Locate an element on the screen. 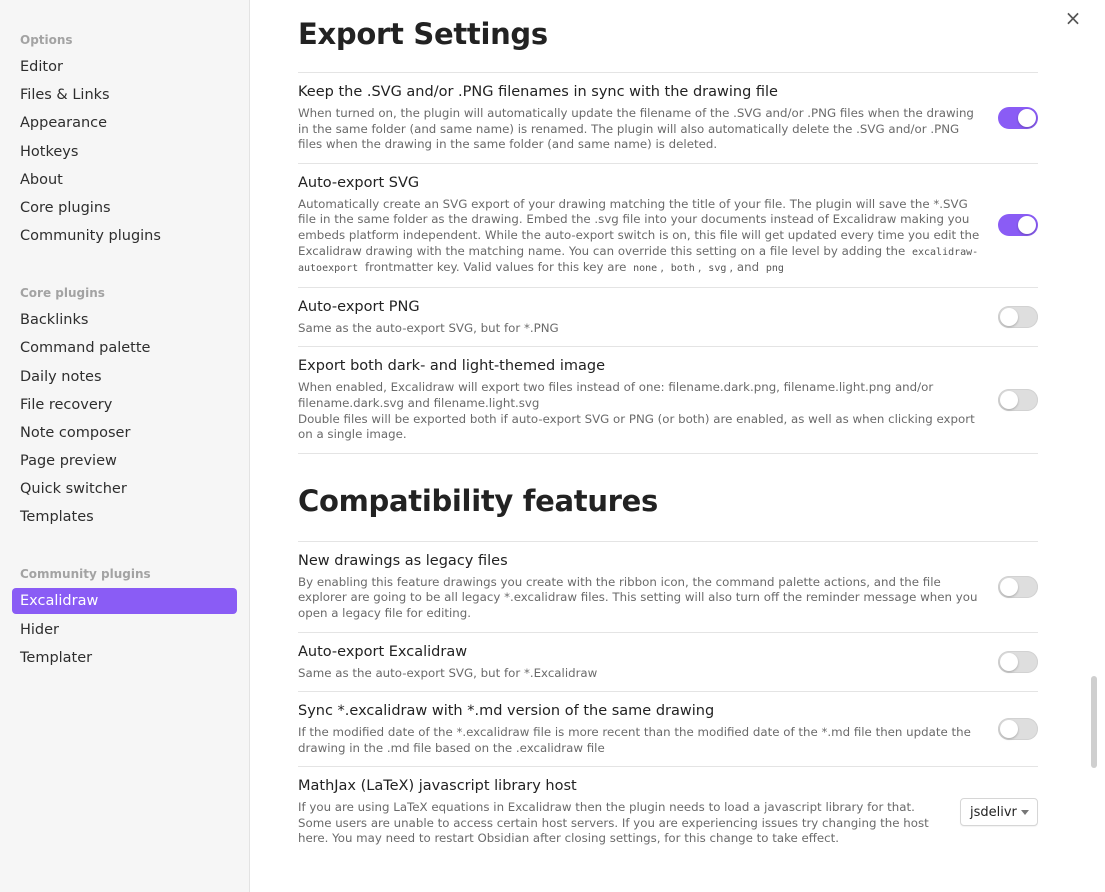  sidebar-item-templater: Templater is located at coordinates (124, 658).